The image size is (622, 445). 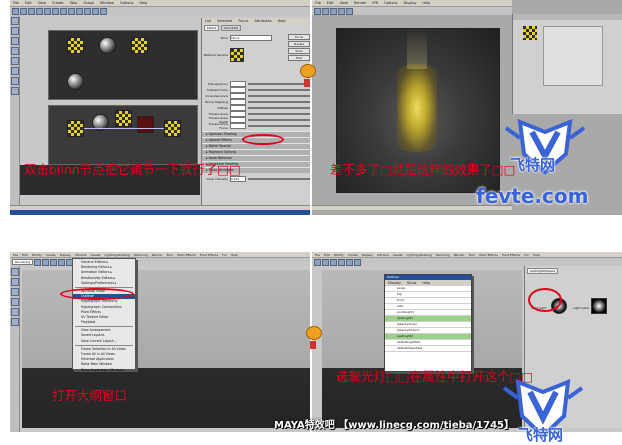 What do you see at coordinates (208, 21) in the screenshot?
I see `menu-list: List` at bounding box center [208, 21].